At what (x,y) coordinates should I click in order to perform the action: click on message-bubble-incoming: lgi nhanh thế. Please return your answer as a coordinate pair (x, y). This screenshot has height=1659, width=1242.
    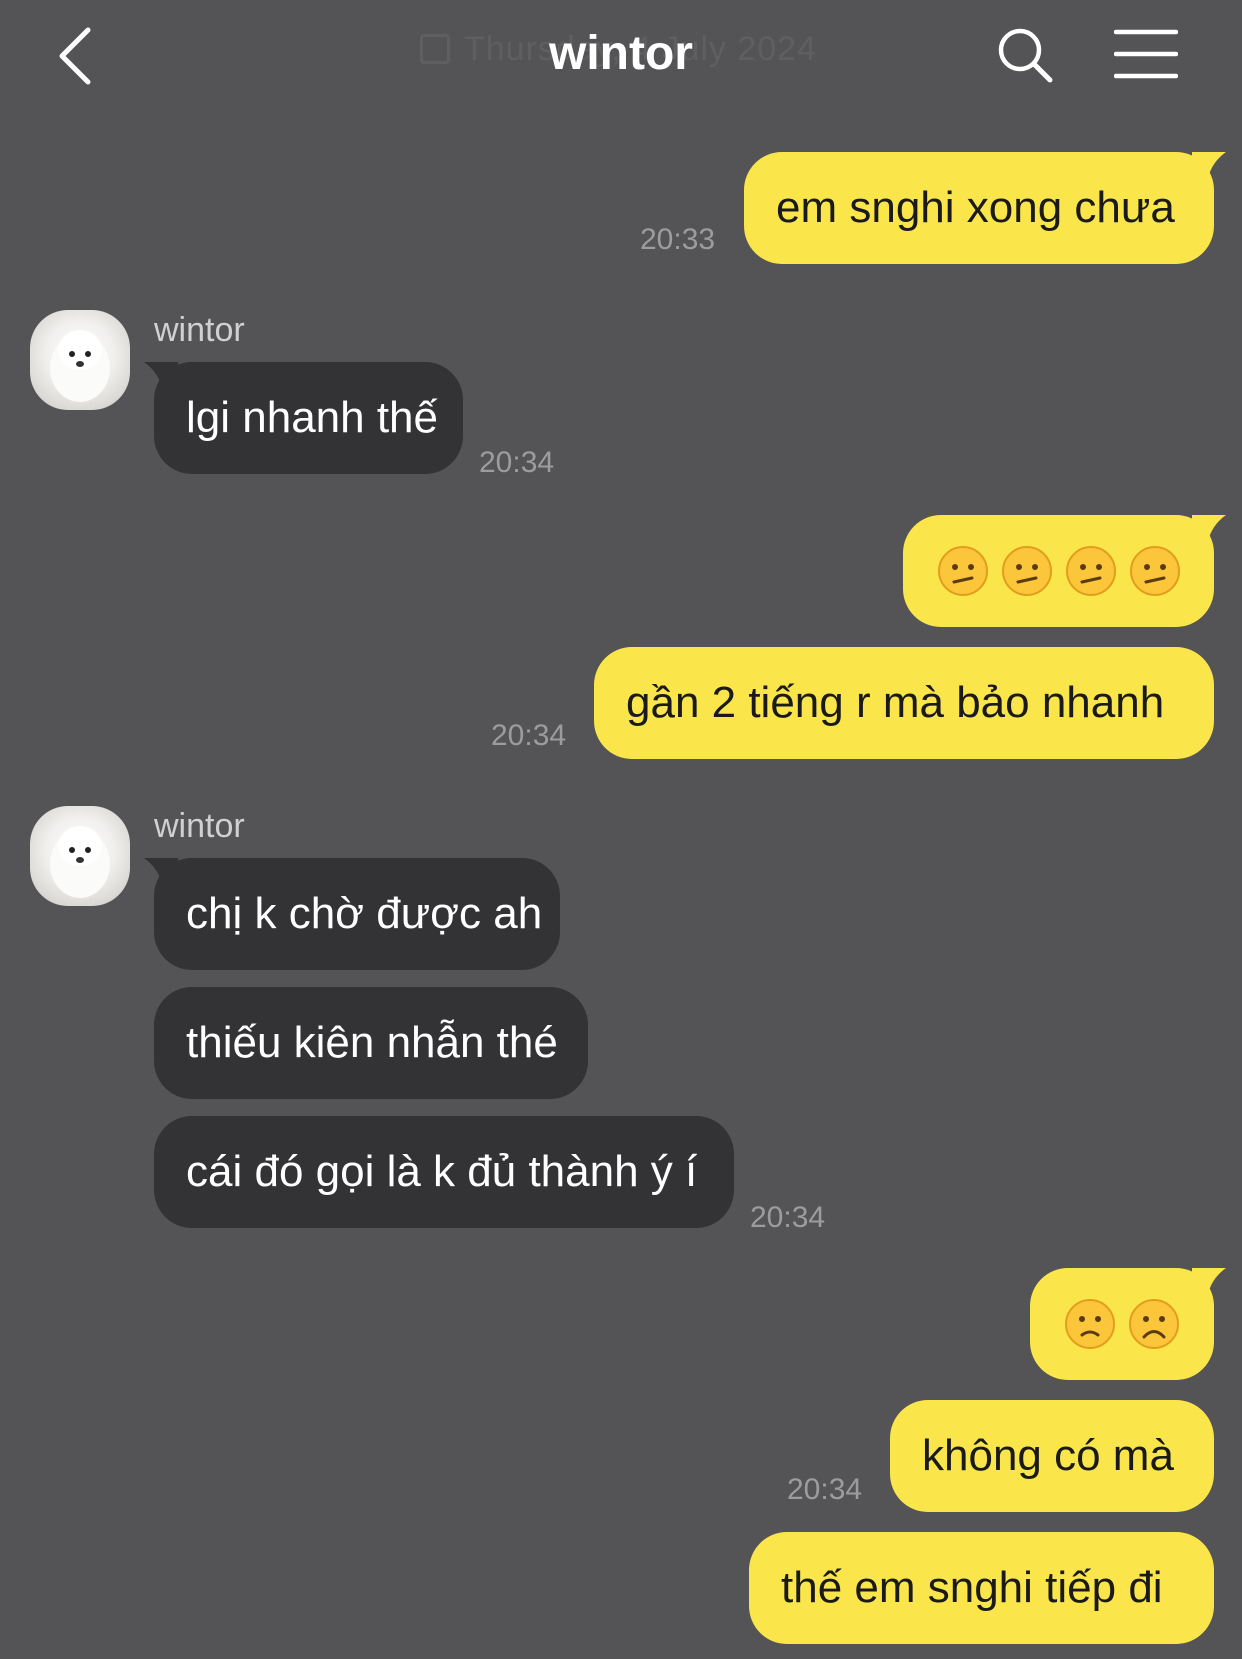
    Looking at the image, I should click on (308, 418).